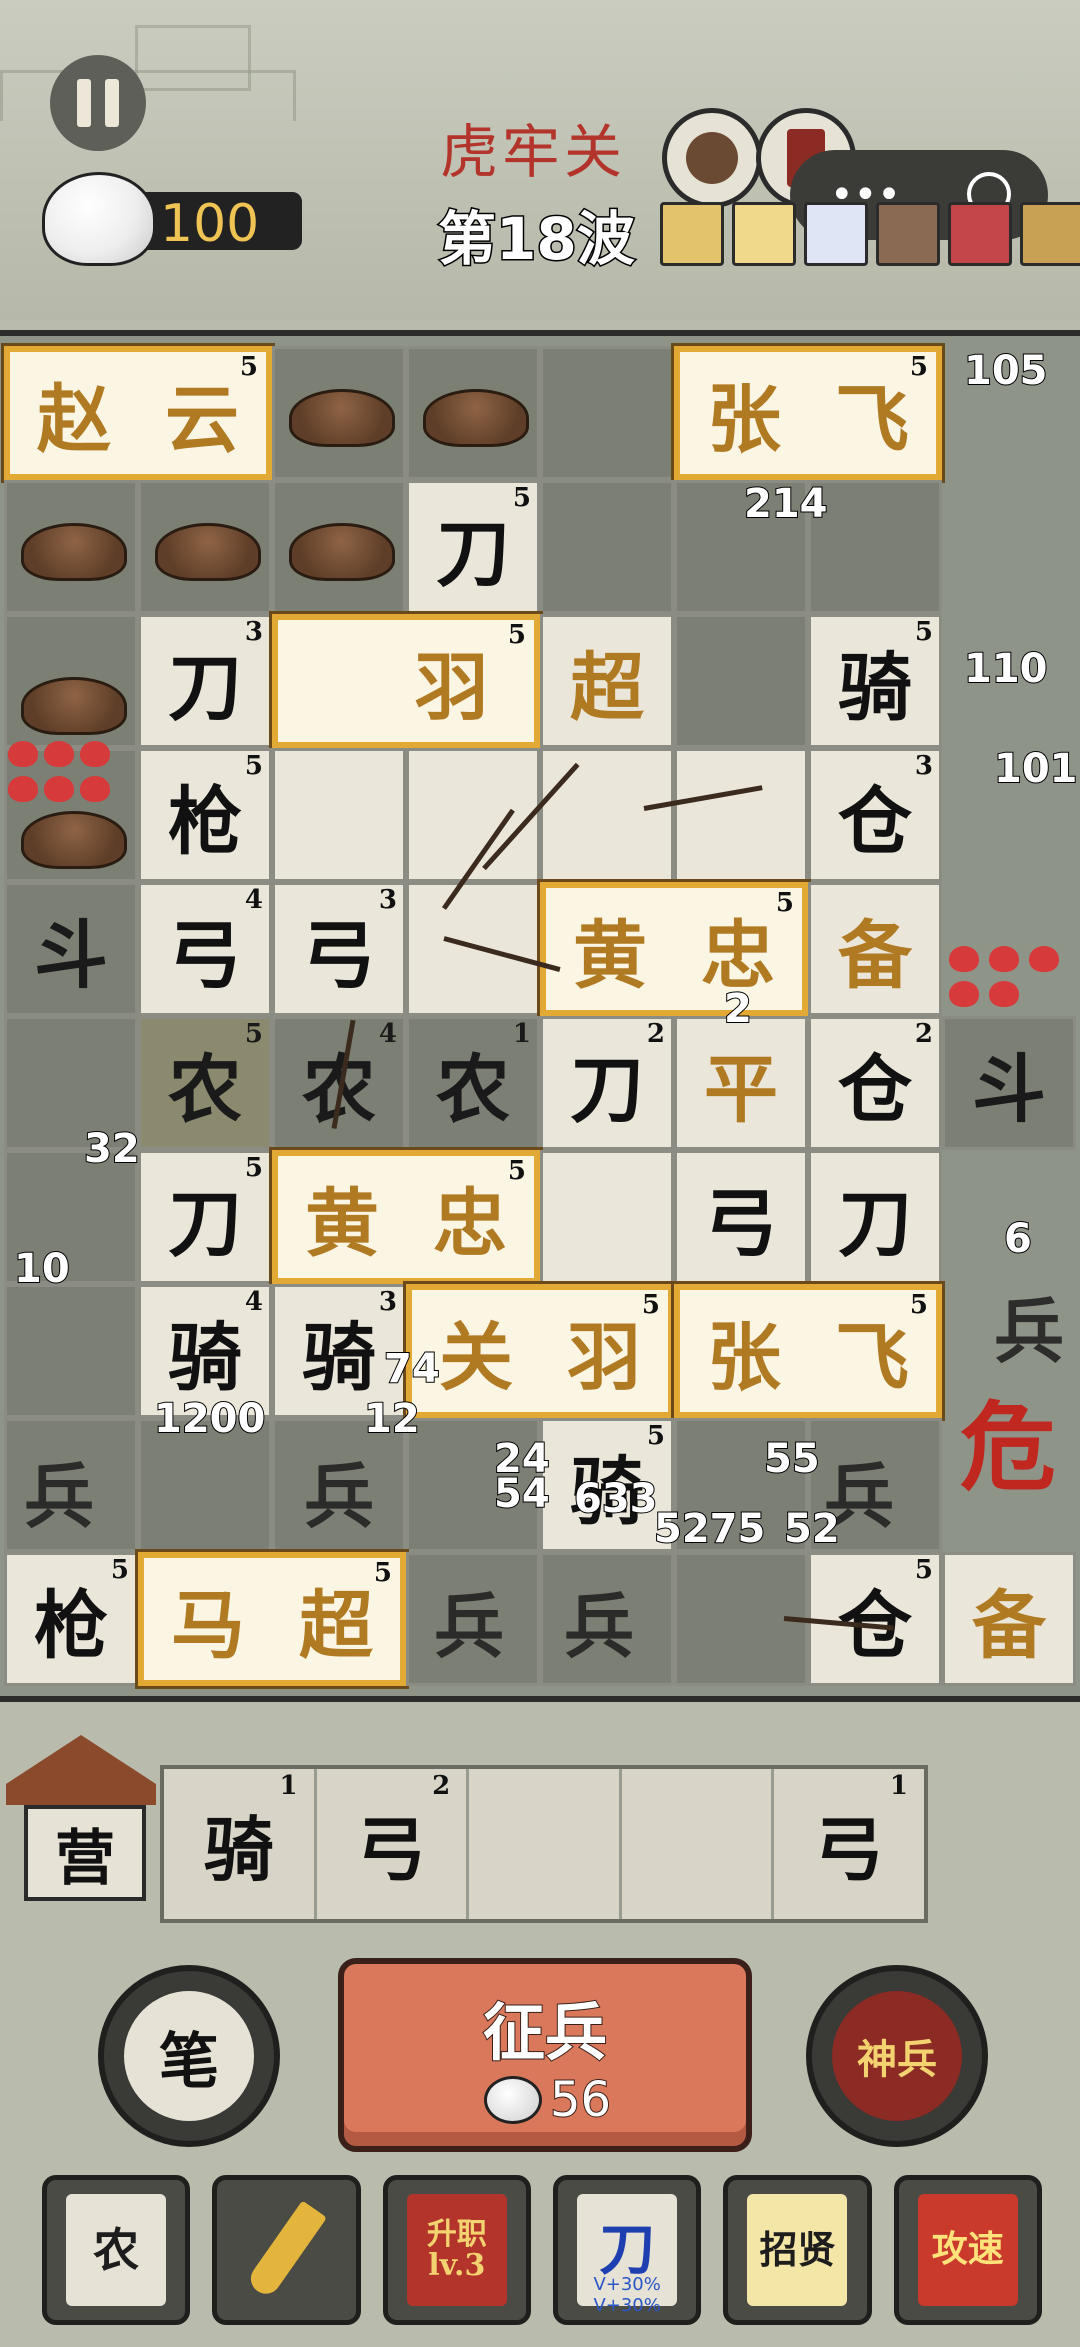 Image resolution: width=1080 pixels, height=2347 pixels. I want to click on divine-weapon-button: 神兵, so click(897, 2056).